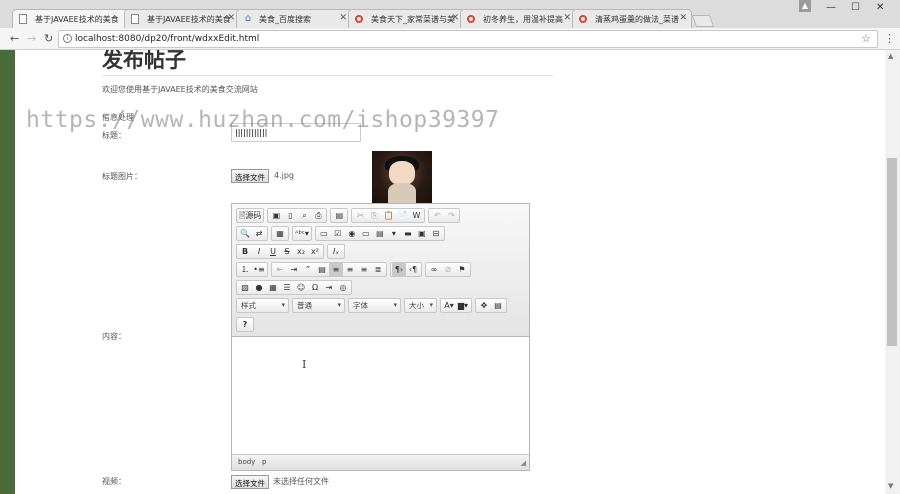  Describe the element at coordinates (406, 18) in the screenshot. I see `browser-tab-4: 美食天下_家常菜谱与美 ✕` at that location.